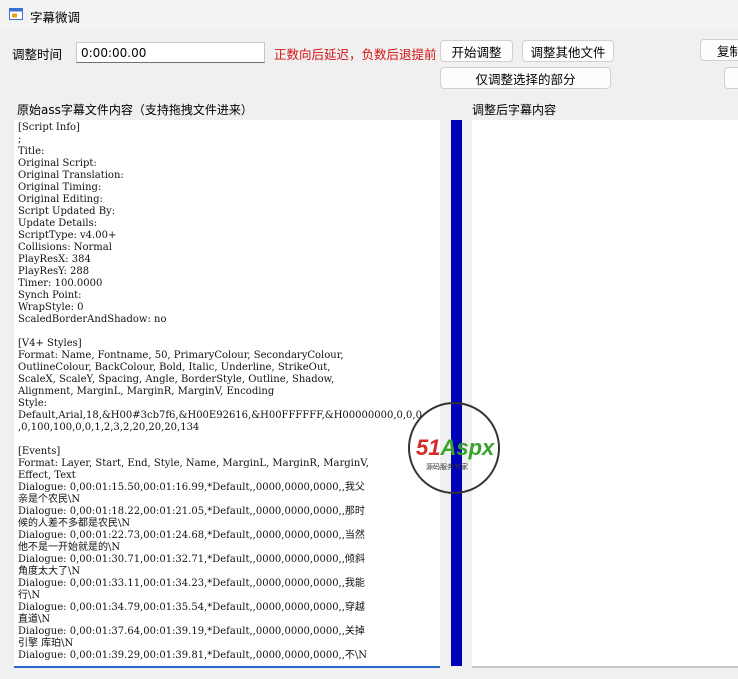  What do you see at coordinates (16, 14) in the screenshot?
I see `app-icon` at bounding box center [16, 14].